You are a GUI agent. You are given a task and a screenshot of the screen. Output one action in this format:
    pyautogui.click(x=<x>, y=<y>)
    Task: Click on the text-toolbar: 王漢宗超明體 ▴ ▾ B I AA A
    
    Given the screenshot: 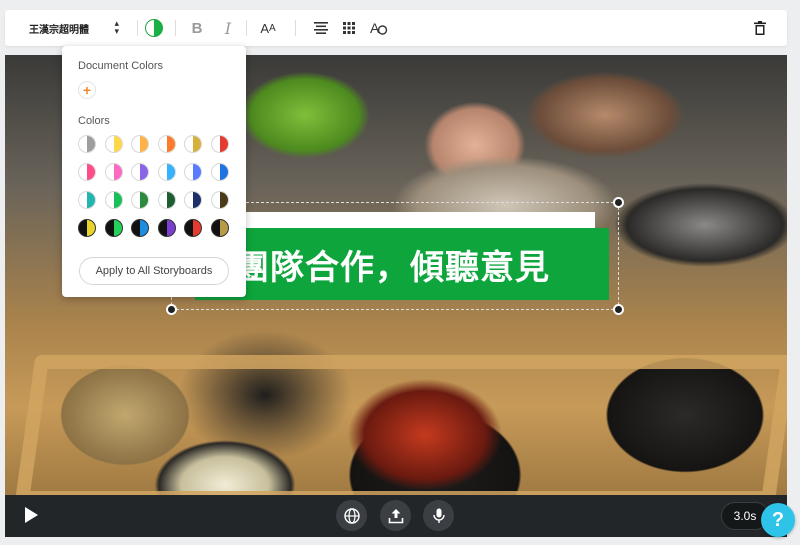 What is the action you would take?
    pyautogui.click(x=396, y=28)
    